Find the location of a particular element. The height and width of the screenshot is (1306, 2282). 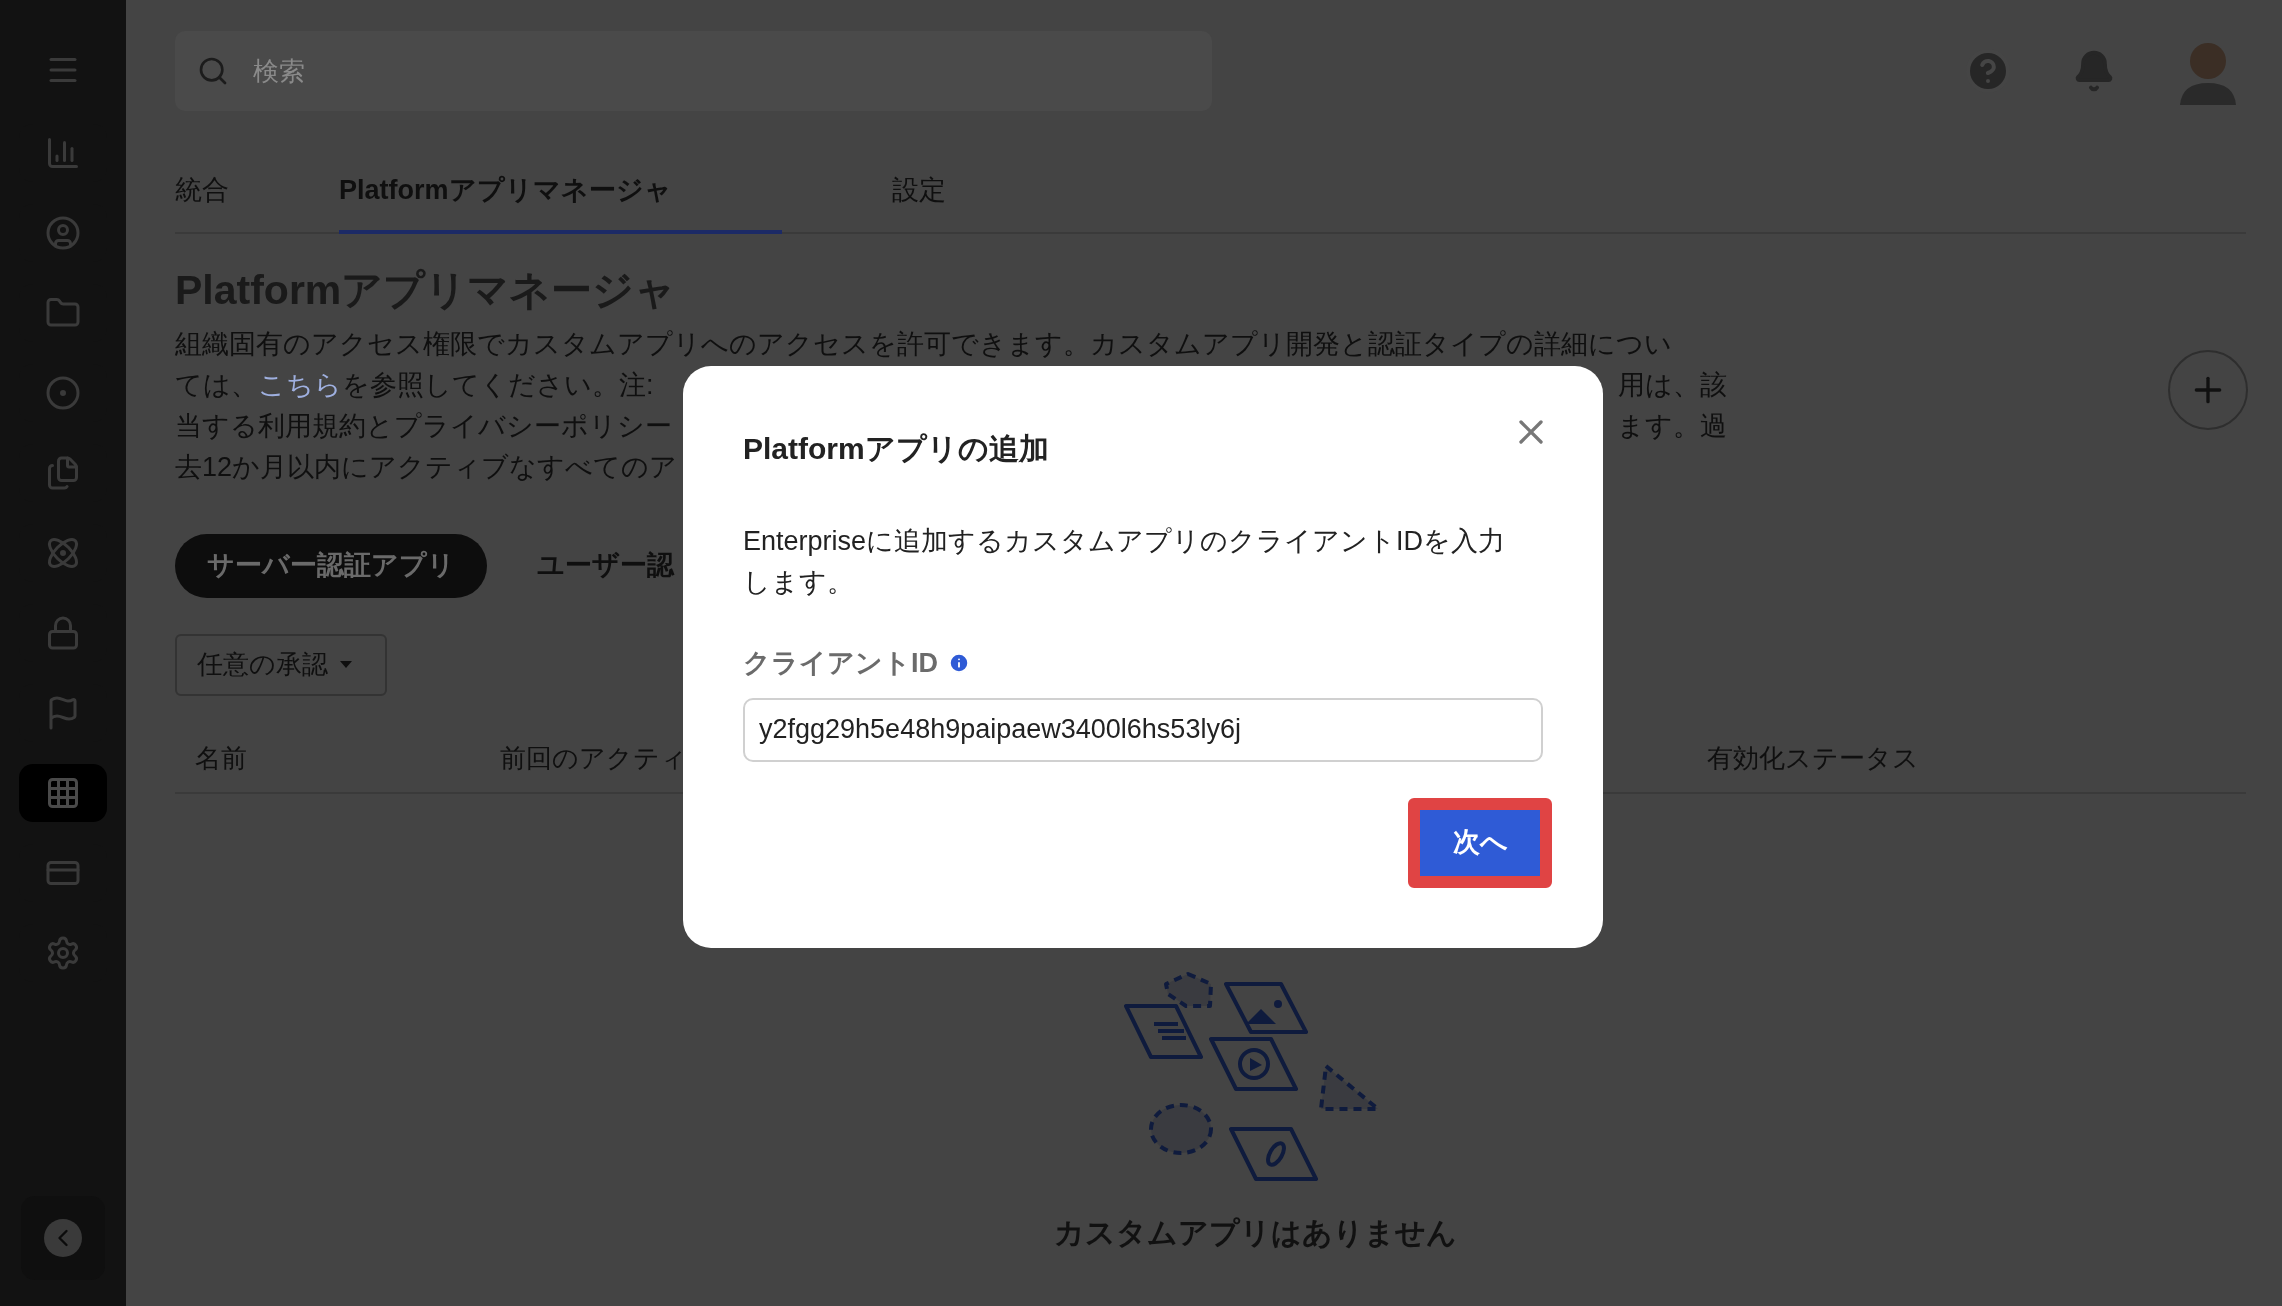

search-icon is located at coordinates (213, 71).